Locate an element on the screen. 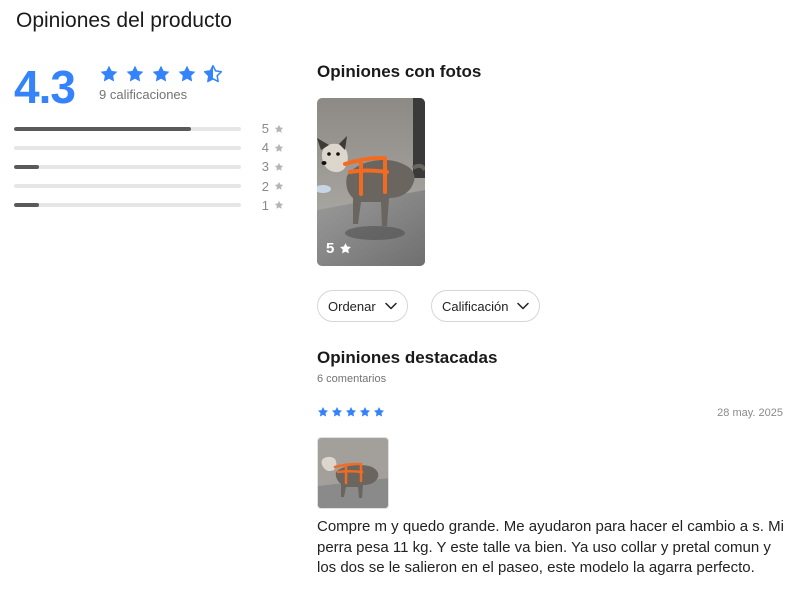 This screenshot has height=605, width=798. average-stars is located at coordinates (161, 74).